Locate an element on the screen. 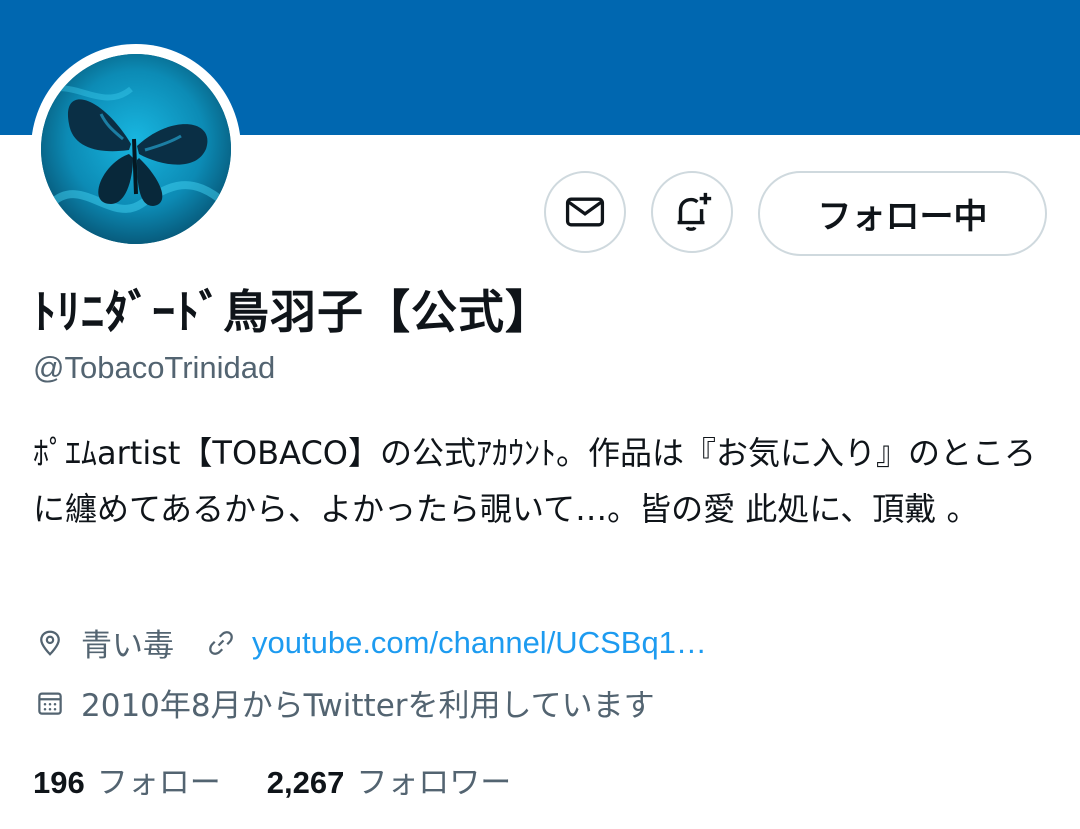 This screenshot has width=1080, height=829. location-text: 青い毒 is located at coordinates (127, 646).